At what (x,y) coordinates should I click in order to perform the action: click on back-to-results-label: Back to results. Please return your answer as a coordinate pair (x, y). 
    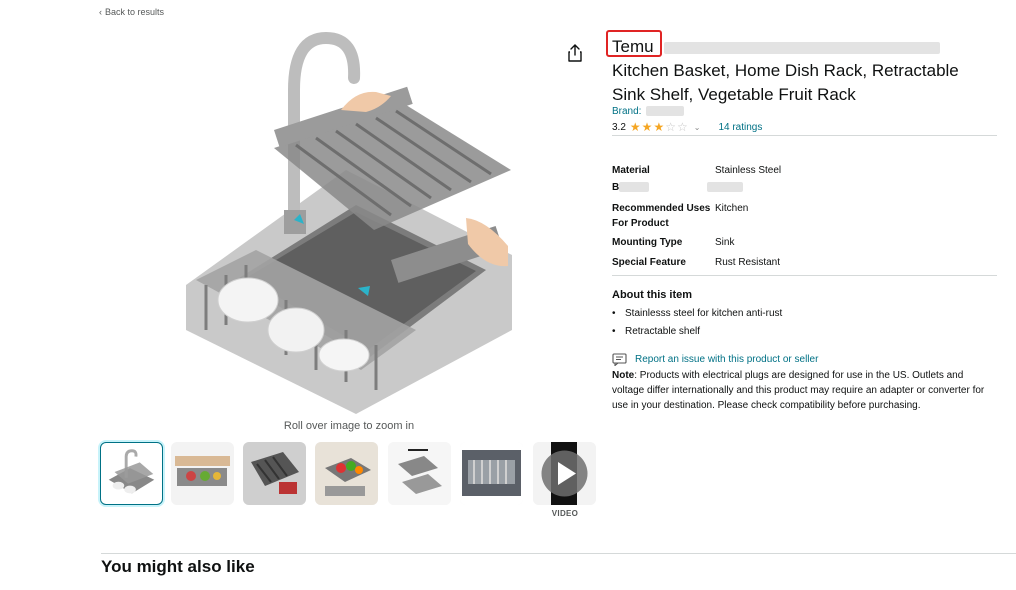
    Looking at the image, I should click on (135, 12).